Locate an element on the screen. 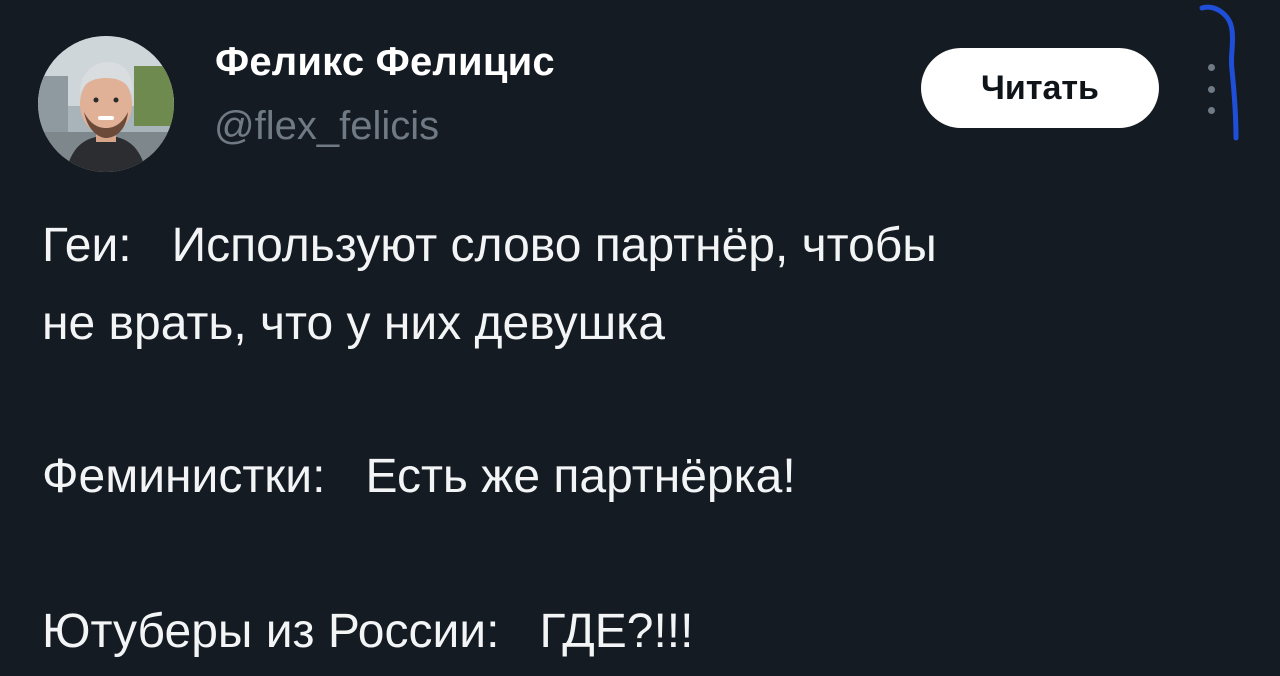 Image resolution: width=1280 pixels, height=676 pixels. user-avatar is located at coordinates (106, 104).